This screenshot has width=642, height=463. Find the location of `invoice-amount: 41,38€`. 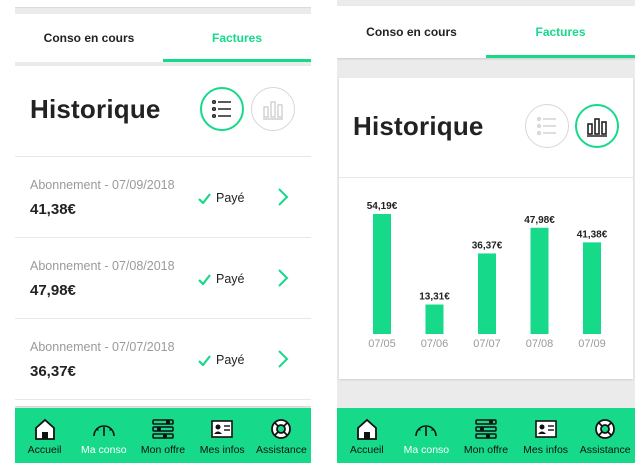

invoice-amount: 41,38€ is located at coordinates (53, 209).